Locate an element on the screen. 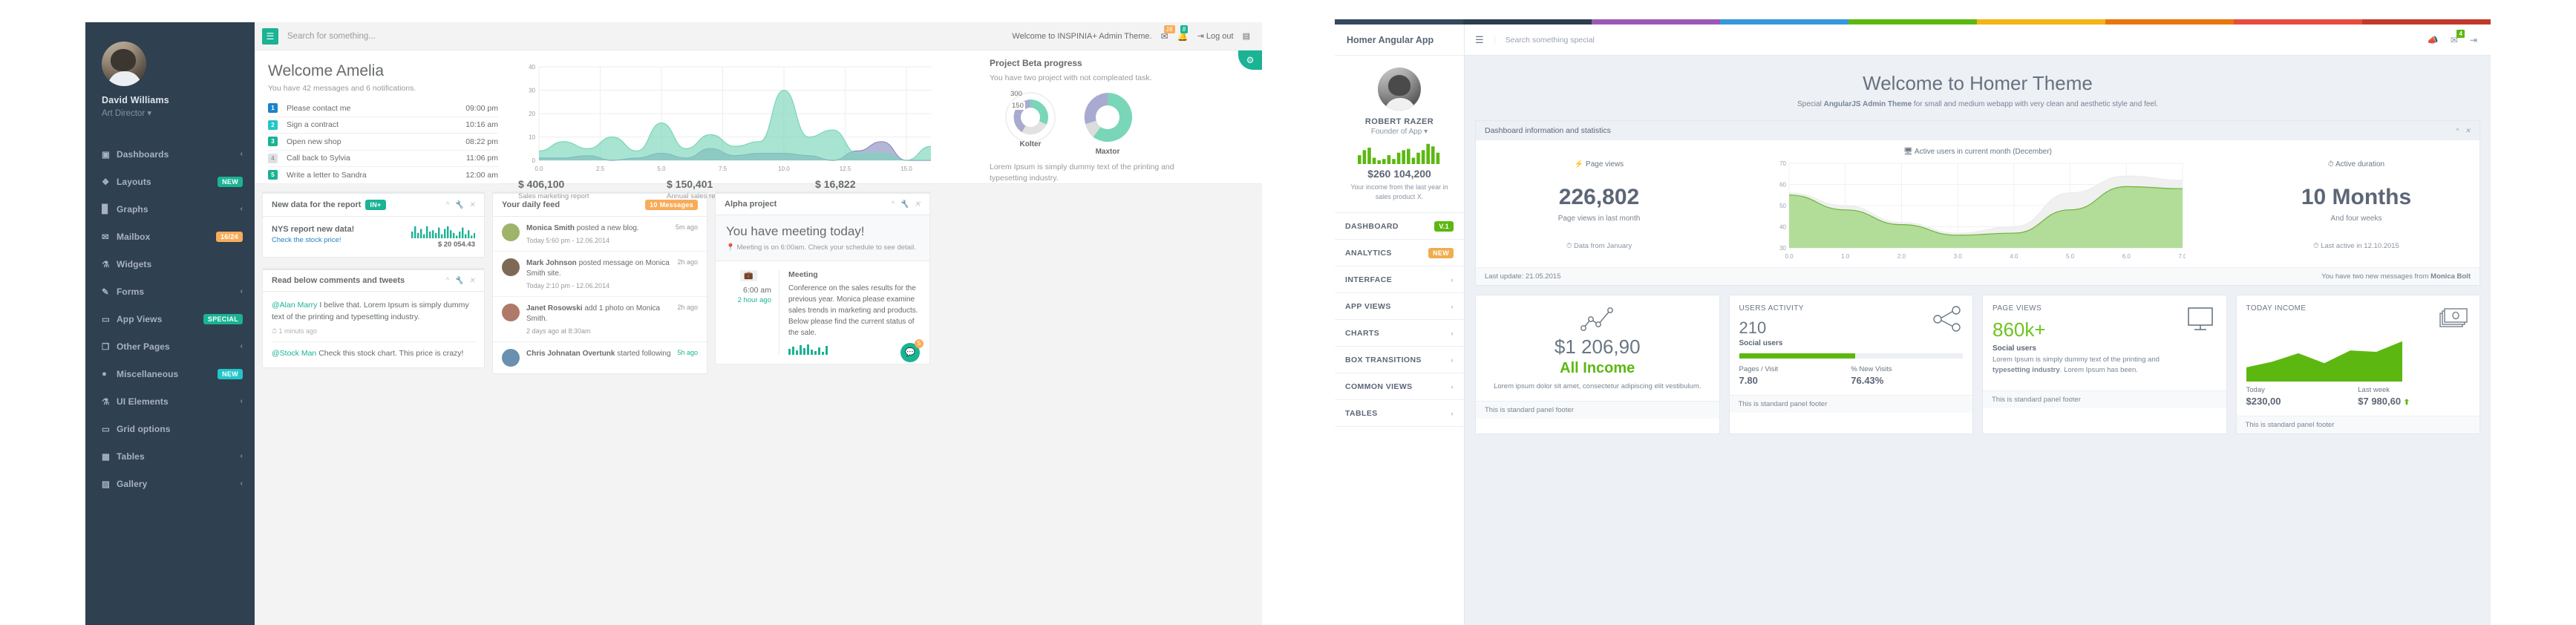 This screenshot has width=2576, height=625. svg-text: 5.0 is located at coordinates (661, 169).